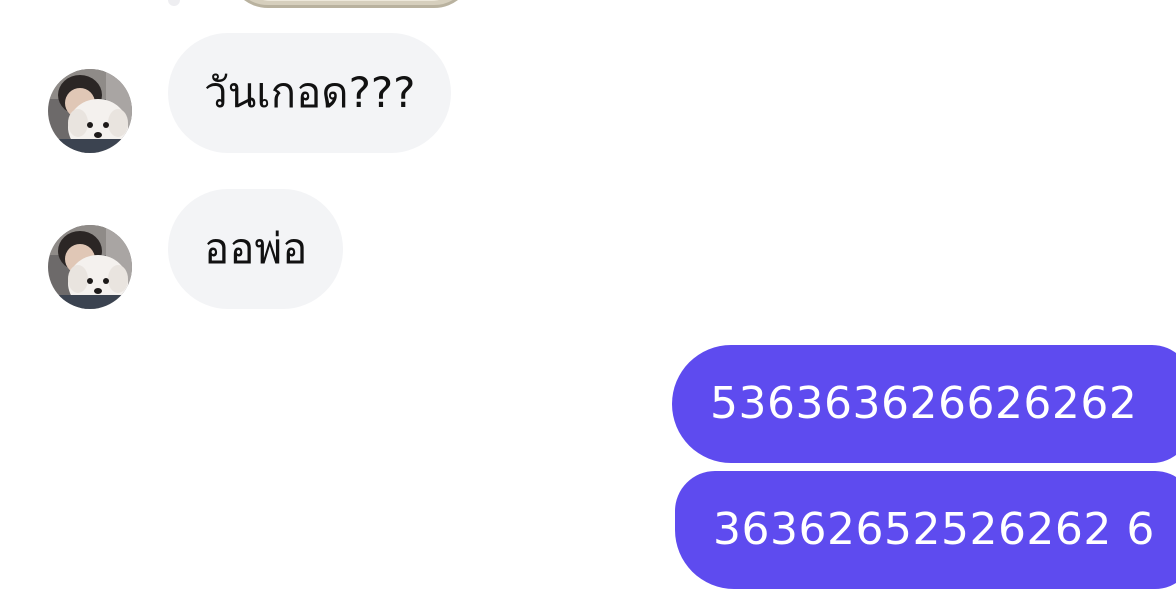 This screenshot has width=1176, height=590. Describe the element at coordinates (351, 0) in the screenshot. I see `image-preview` at that location.